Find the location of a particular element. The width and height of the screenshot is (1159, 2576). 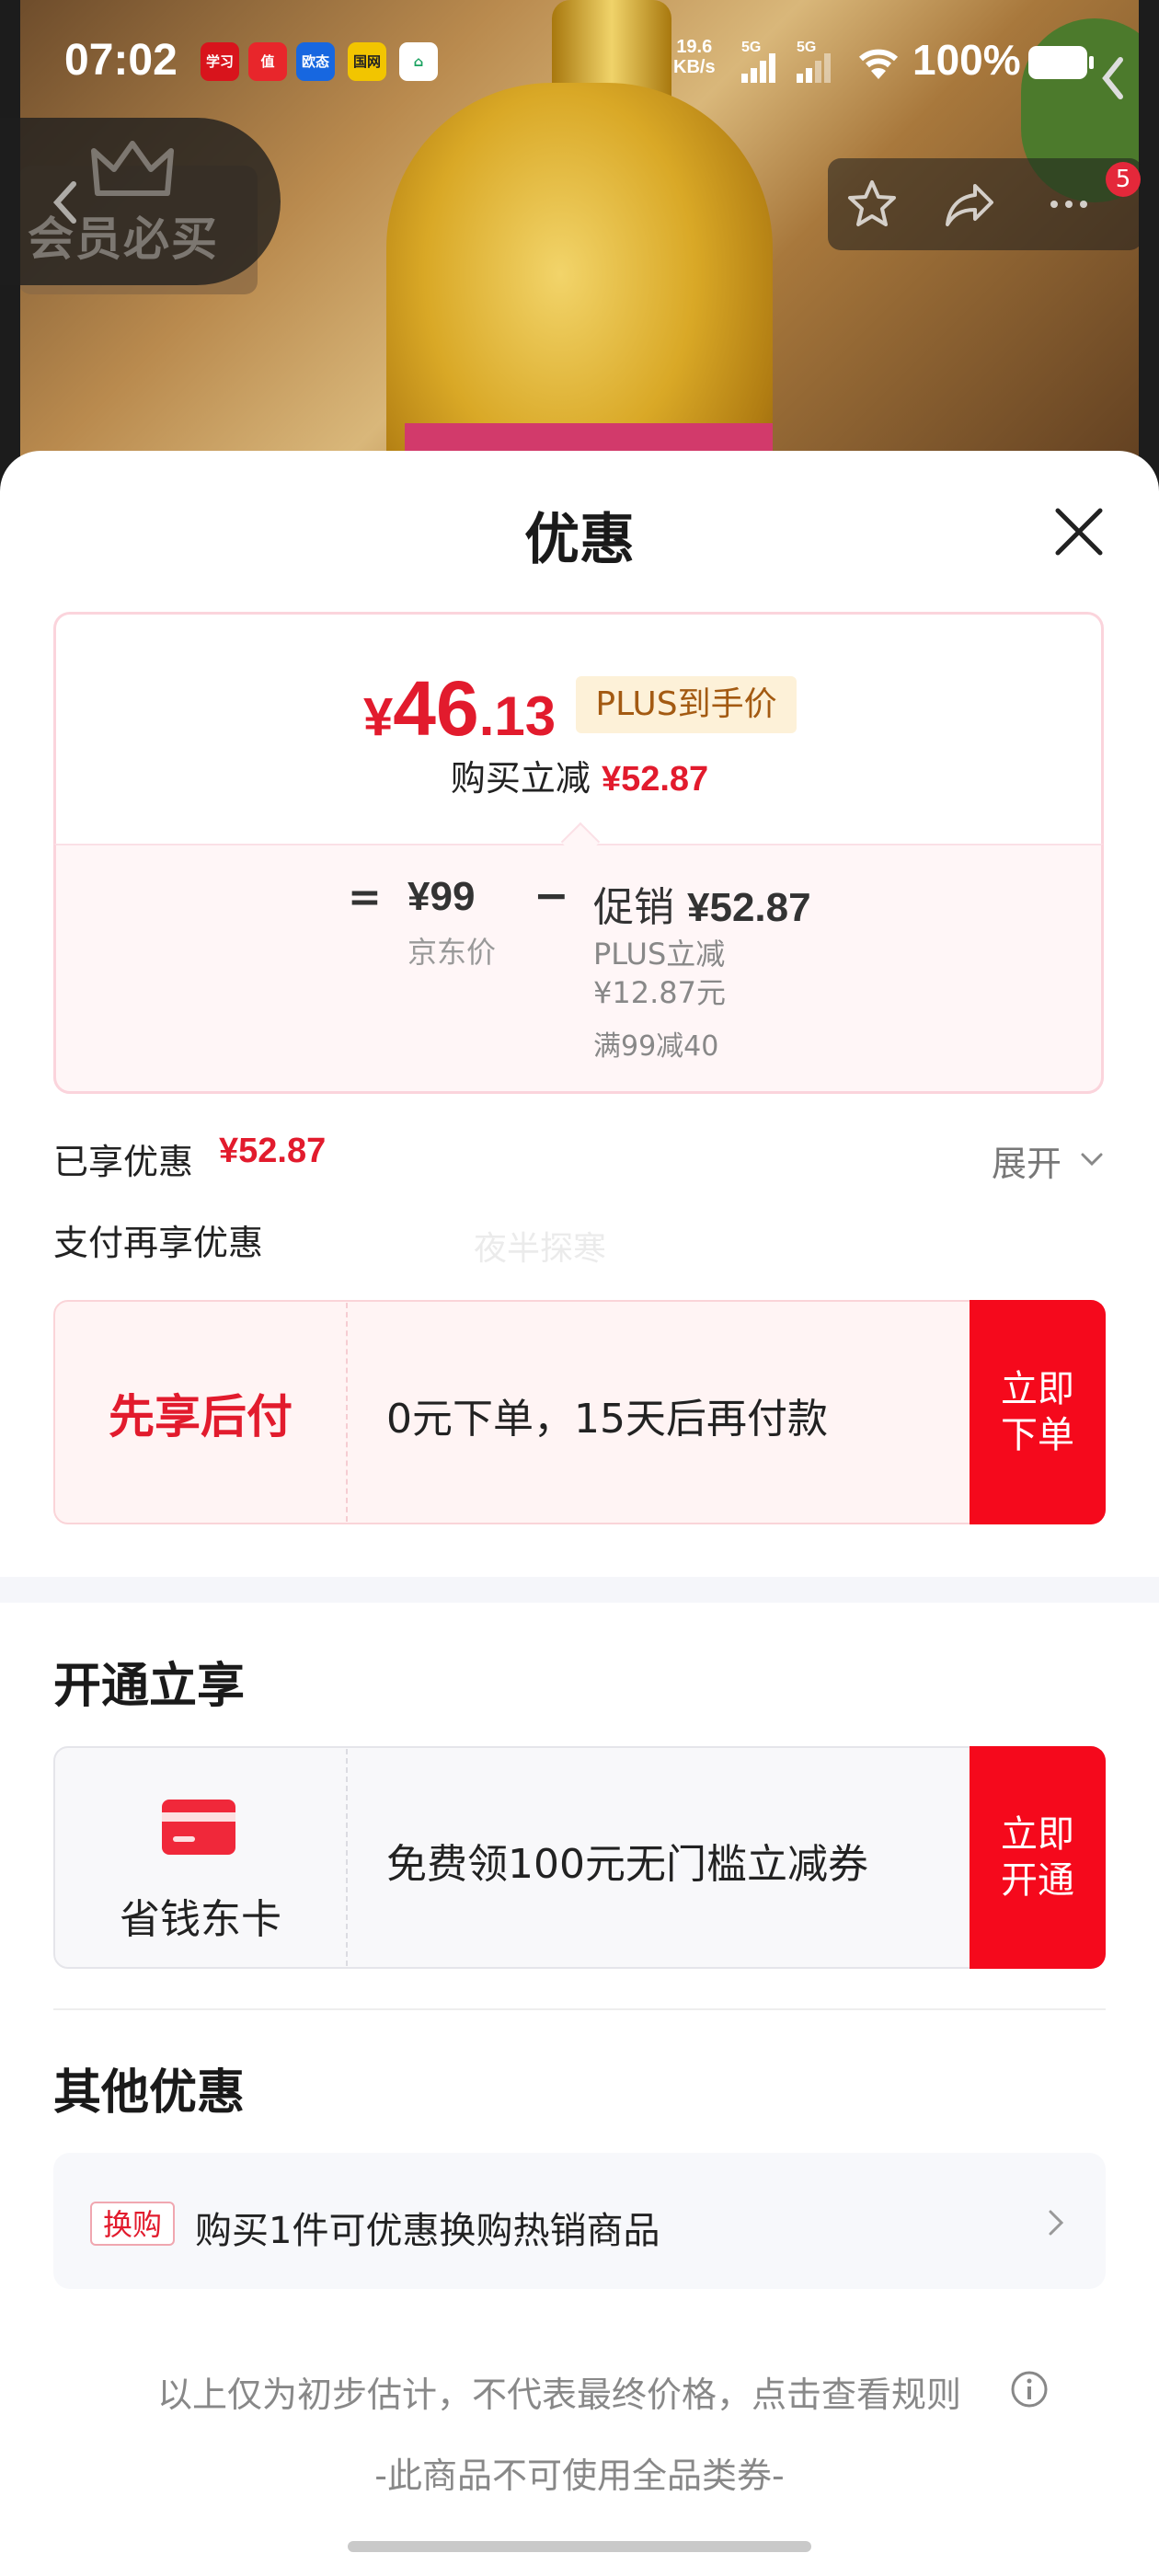

signal-1-icon: 5G is located at coordinates (758, 61).